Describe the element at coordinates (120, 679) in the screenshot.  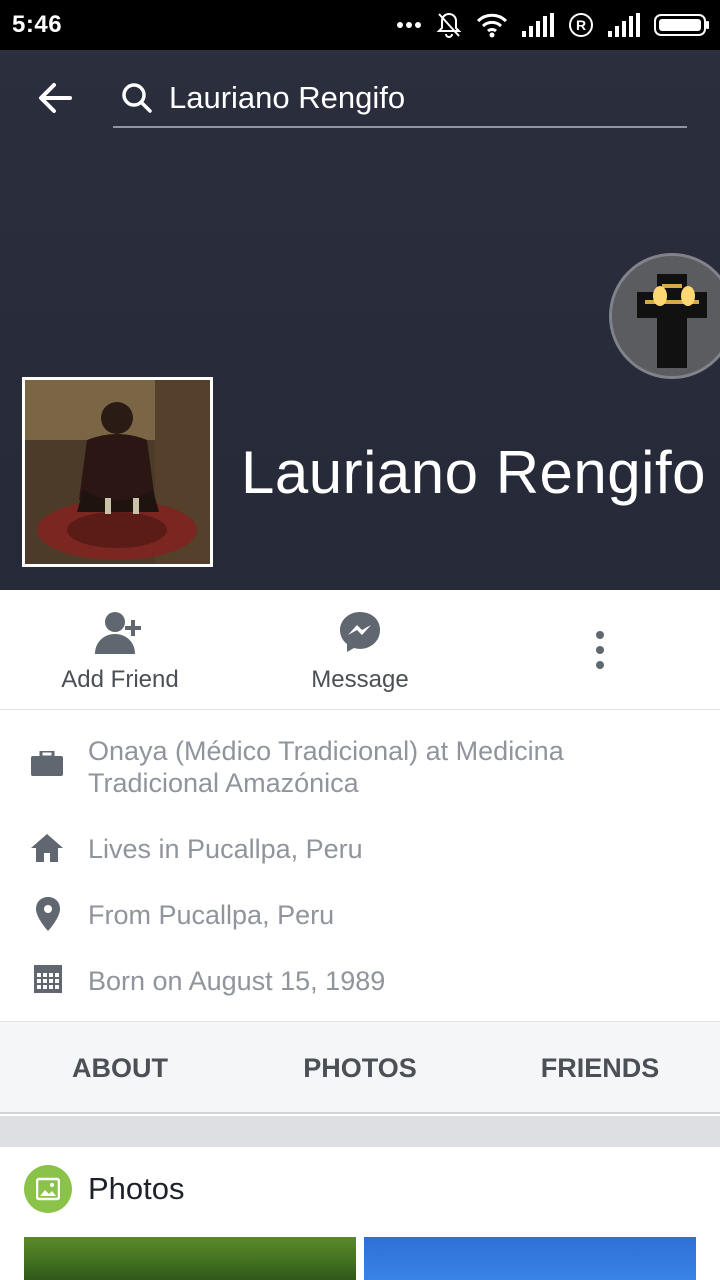
I see `add-friend-label: Add Friend` at that location.